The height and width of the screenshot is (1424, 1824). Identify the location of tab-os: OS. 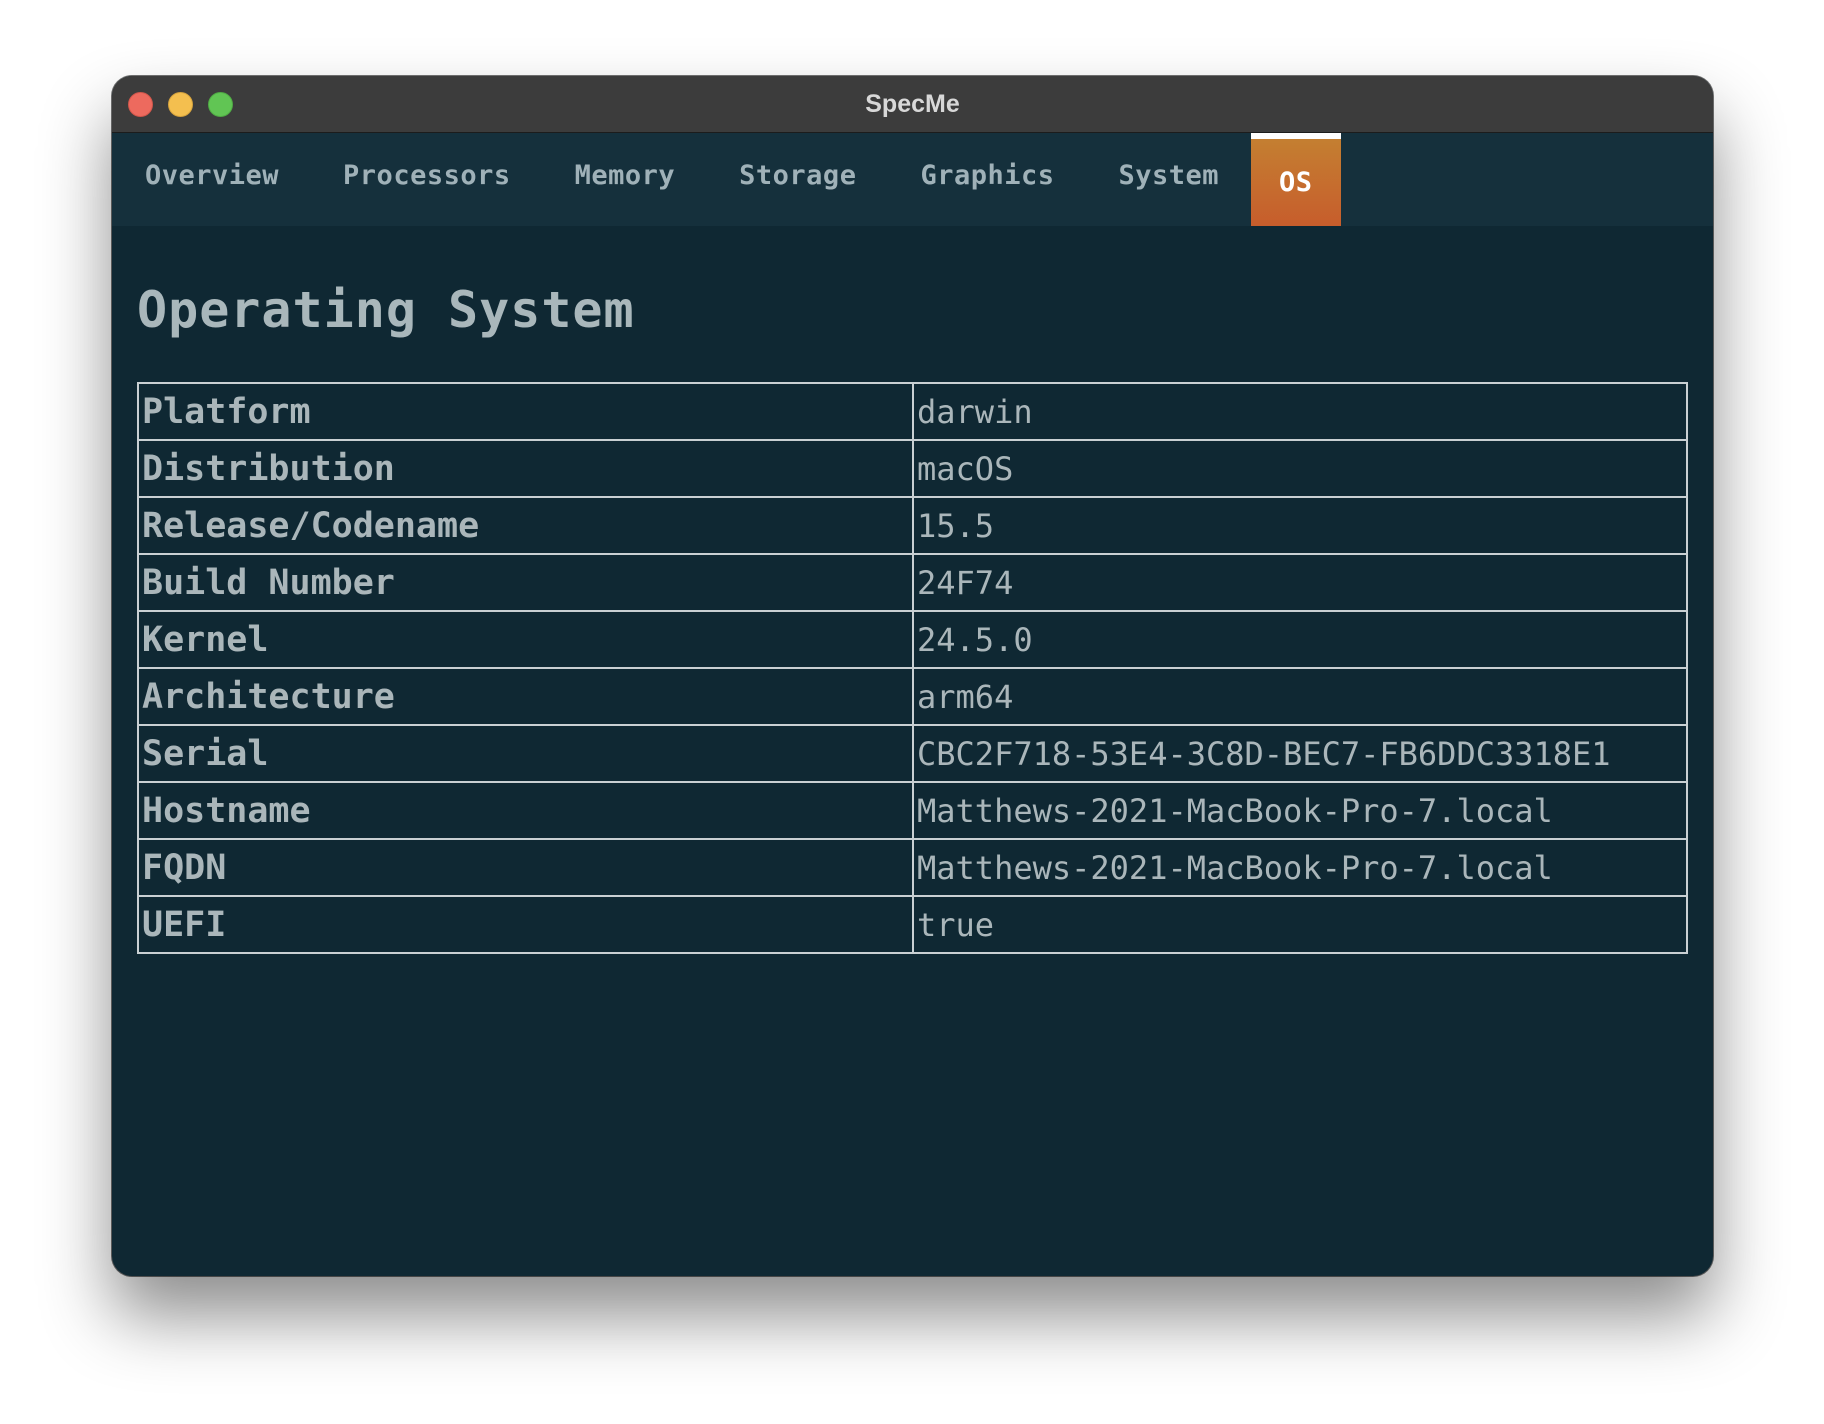
(1296, 179).